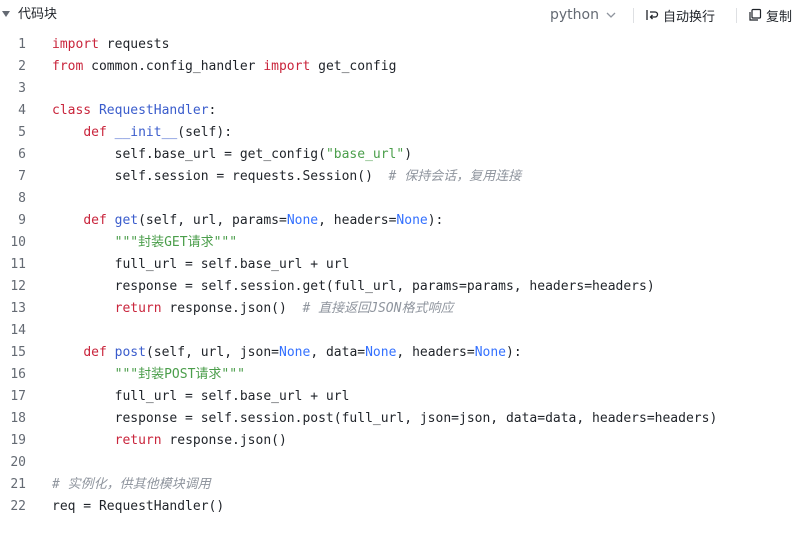 This screenshot has height=537, width=796. I want to click on code-token: req = RequestHandler(), so click(138, 506).